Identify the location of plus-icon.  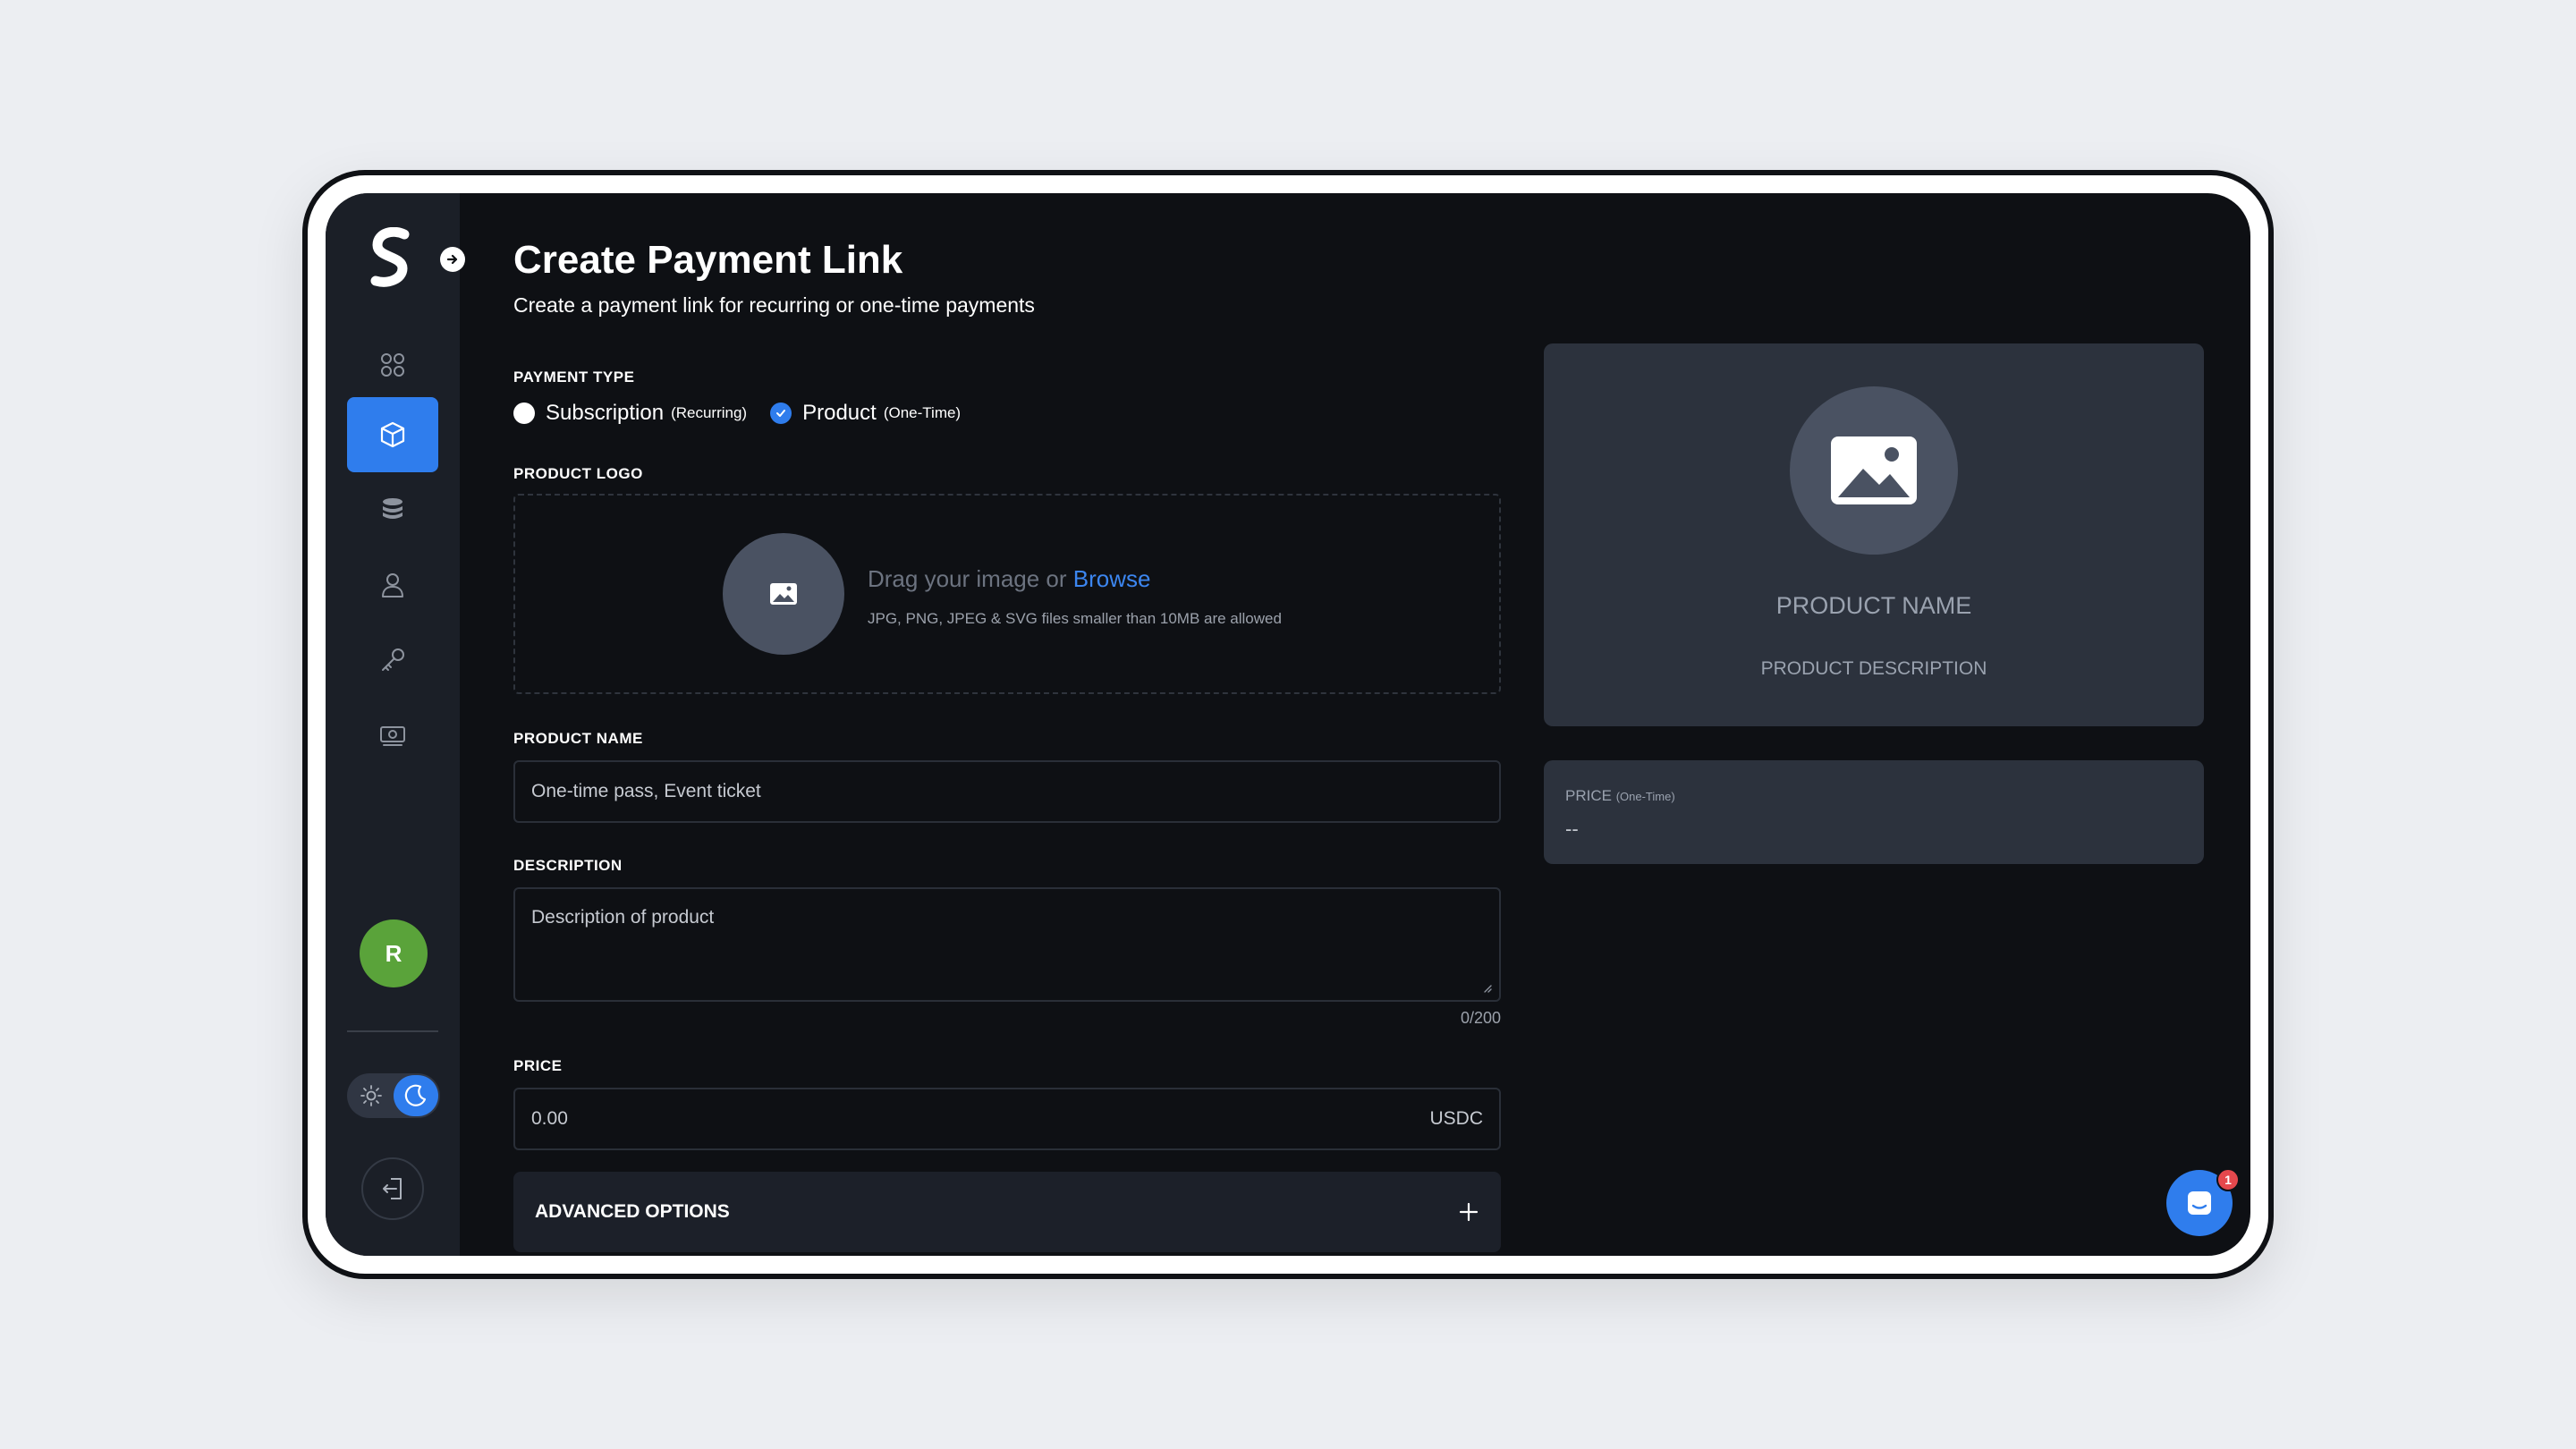
(1468, 1212).